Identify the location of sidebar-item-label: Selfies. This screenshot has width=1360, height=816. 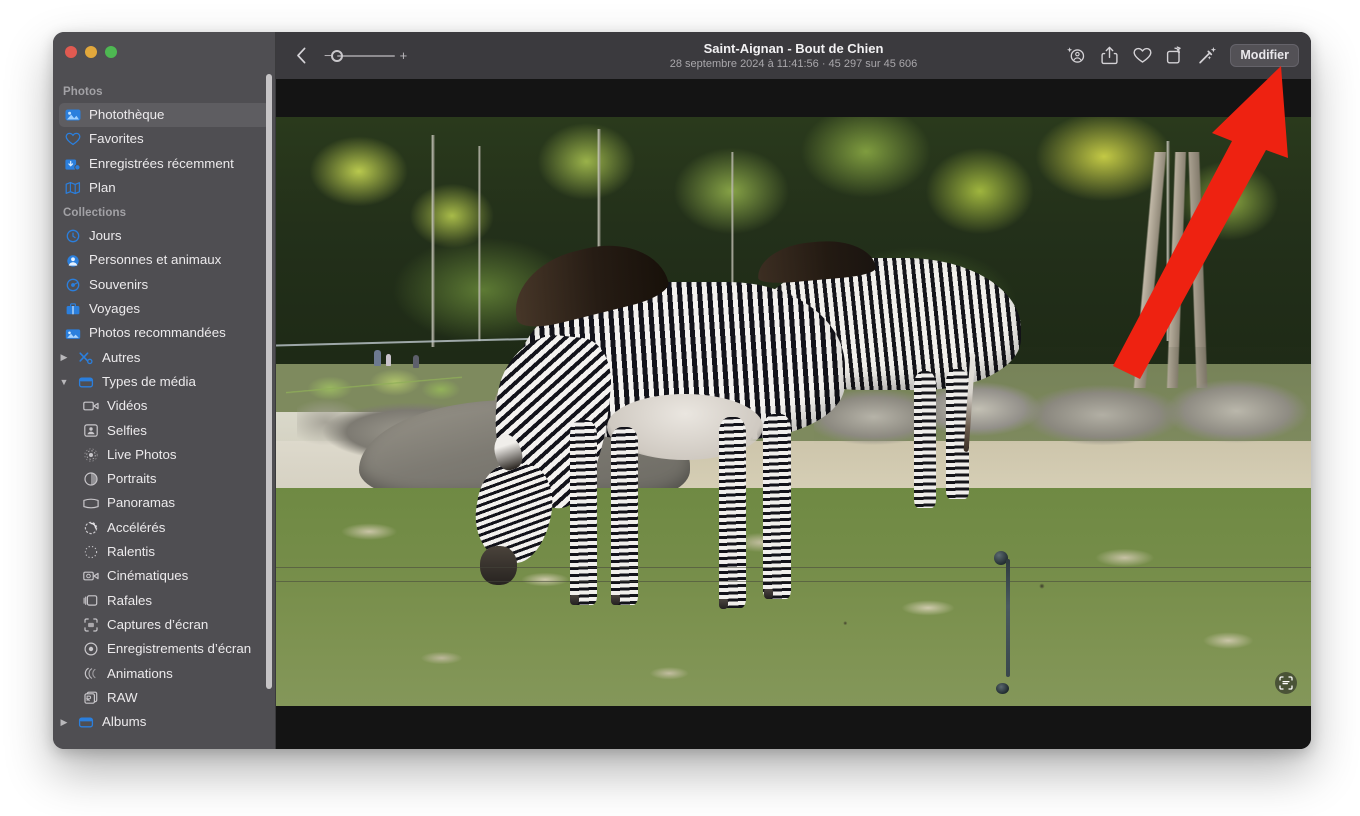
(127, 430).